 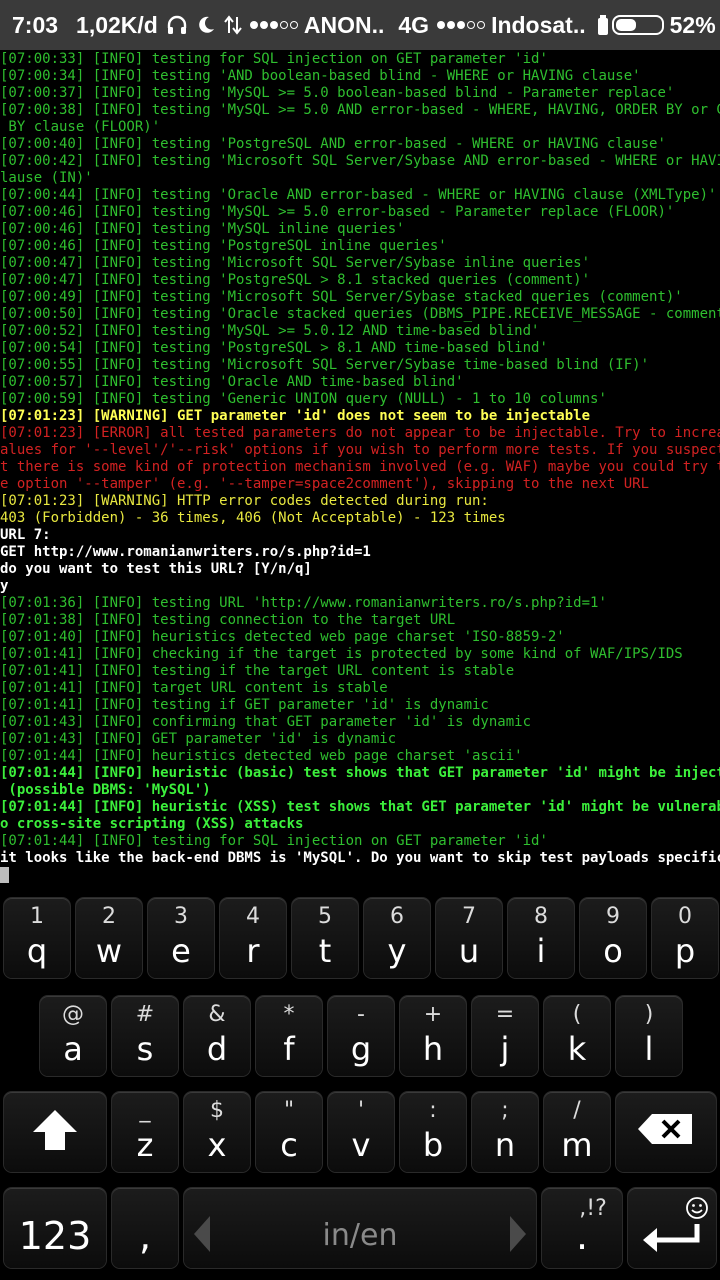 I want to click on key-x: $ x, so click(x=217, y=1132).